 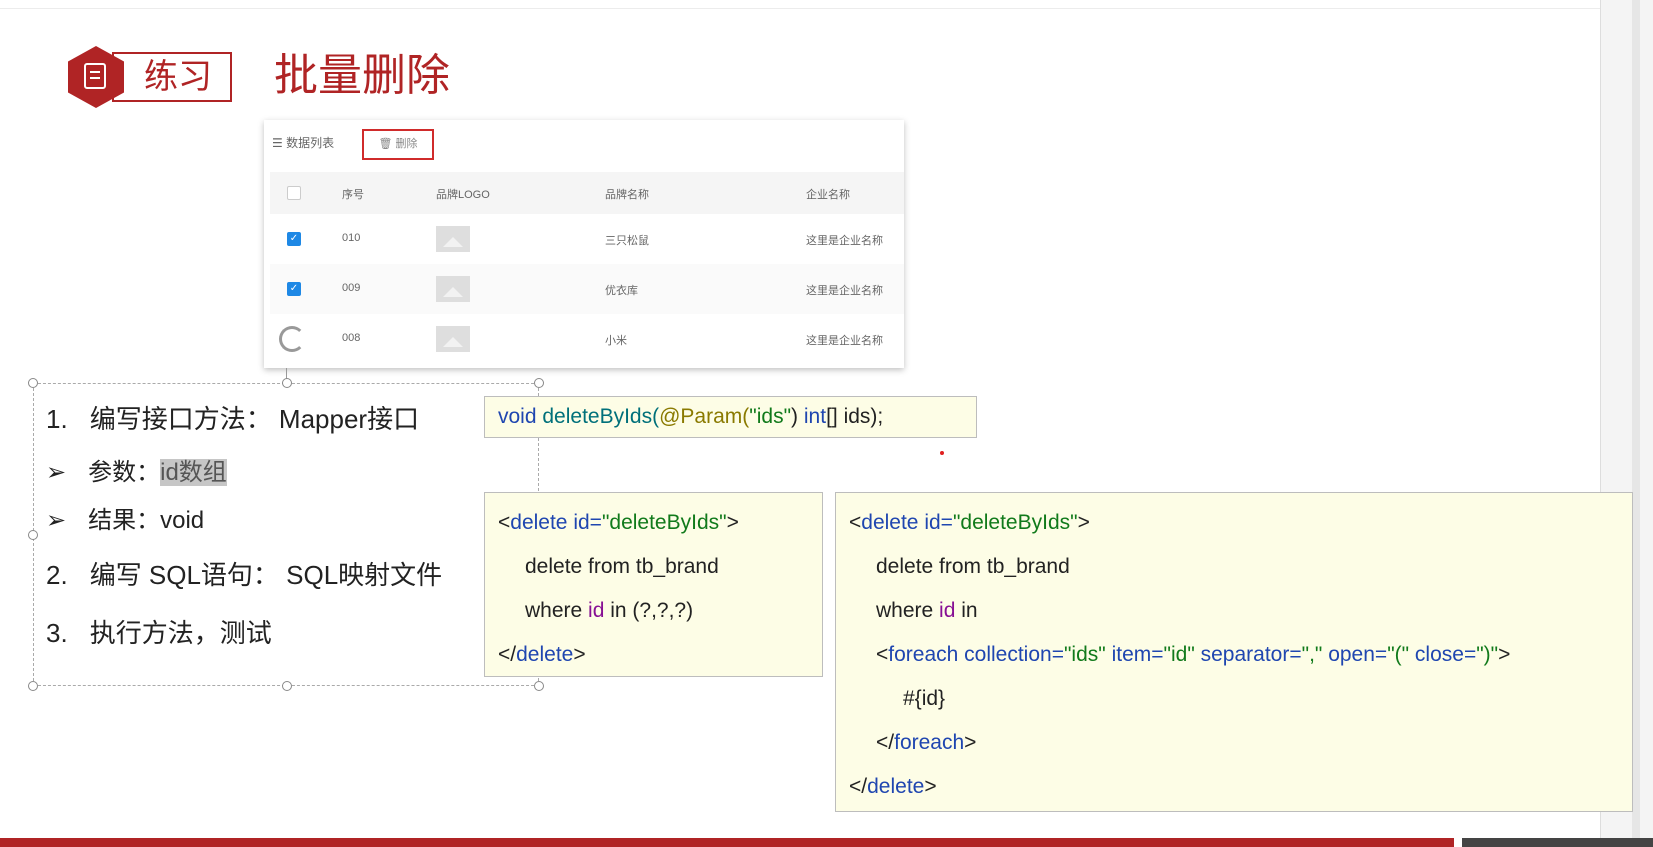 I want to click on column-header: 品牌LOGO, so click(x=463, y=195).